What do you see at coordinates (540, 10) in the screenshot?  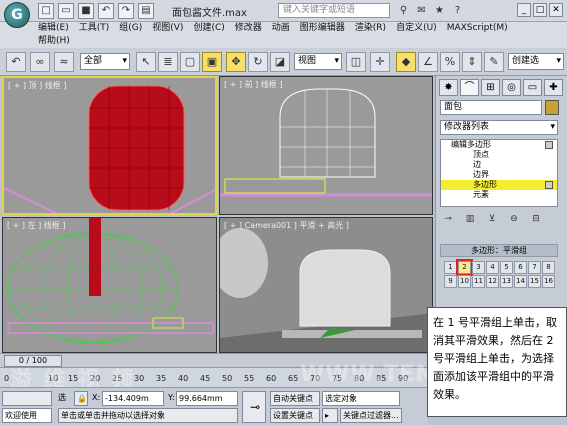 I see `maximize-button: □` at bounding box center [540, 10].